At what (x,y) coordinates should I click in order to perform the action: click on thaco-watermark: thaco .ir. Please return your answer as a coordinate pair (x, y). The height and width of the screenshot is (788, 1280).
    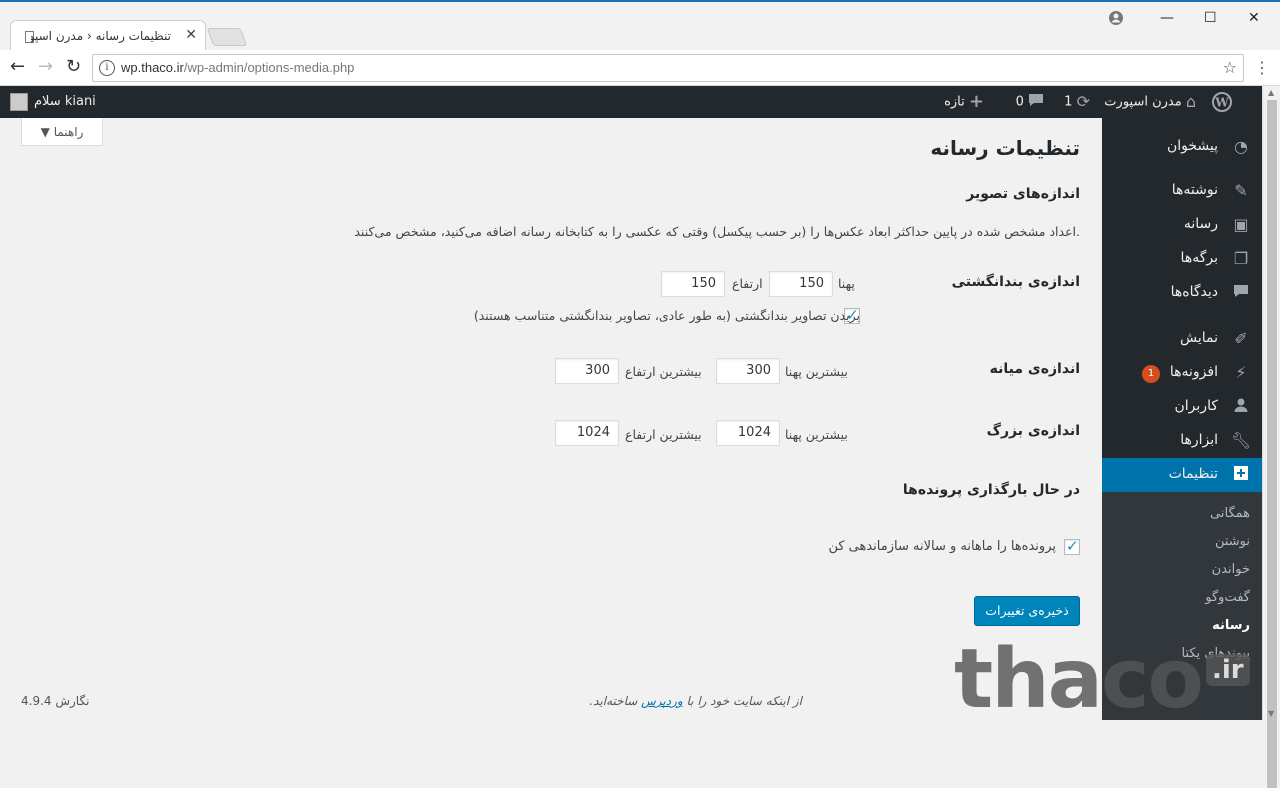
    Looking at the image, I should click on (1104, 680).